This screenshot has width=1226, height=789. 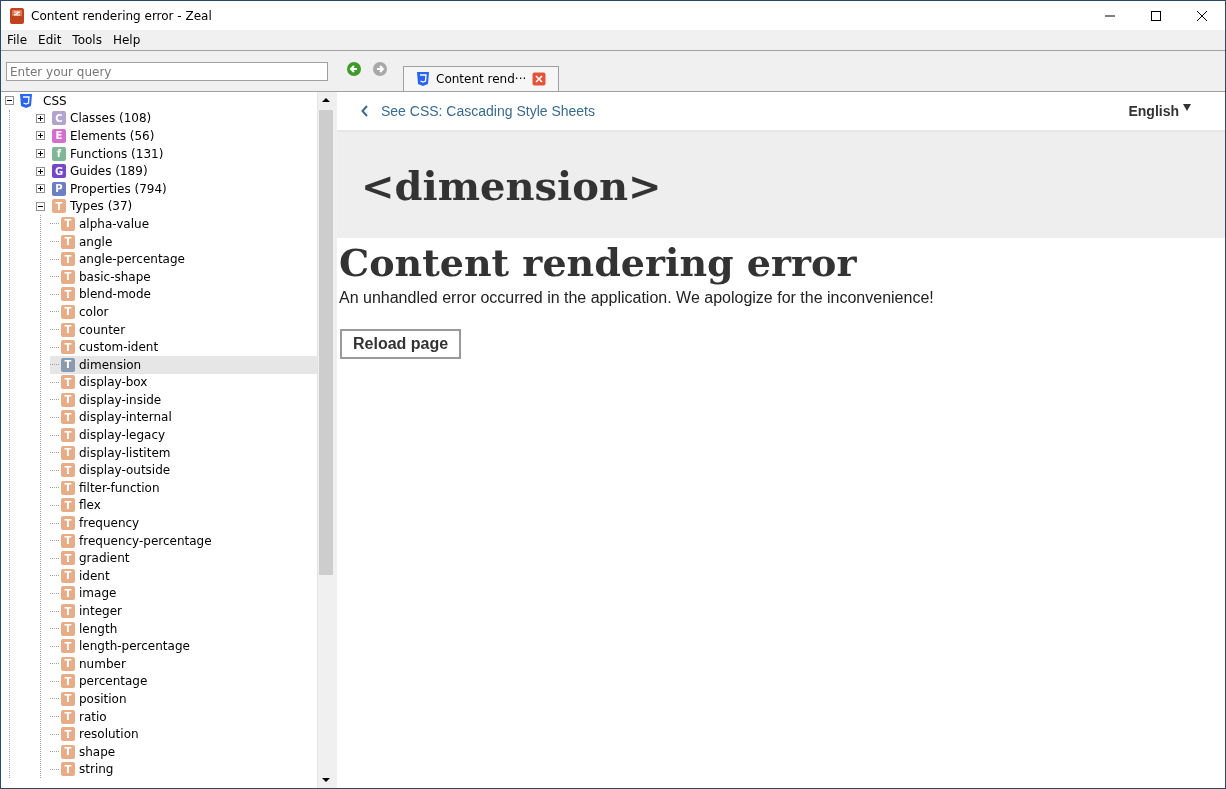 I want to click on app-logo-icon, so click(x=17, y=15).